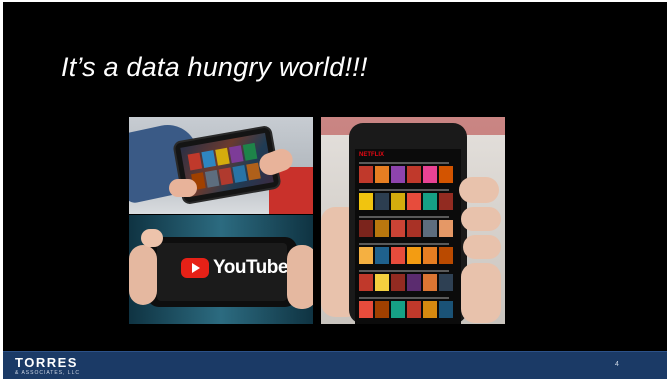 This screenshot has height=381, width=670. Describe the element at coordinates (250, 267) in the screenshot. I see `youtube-wordmark: YouTube` at that location.